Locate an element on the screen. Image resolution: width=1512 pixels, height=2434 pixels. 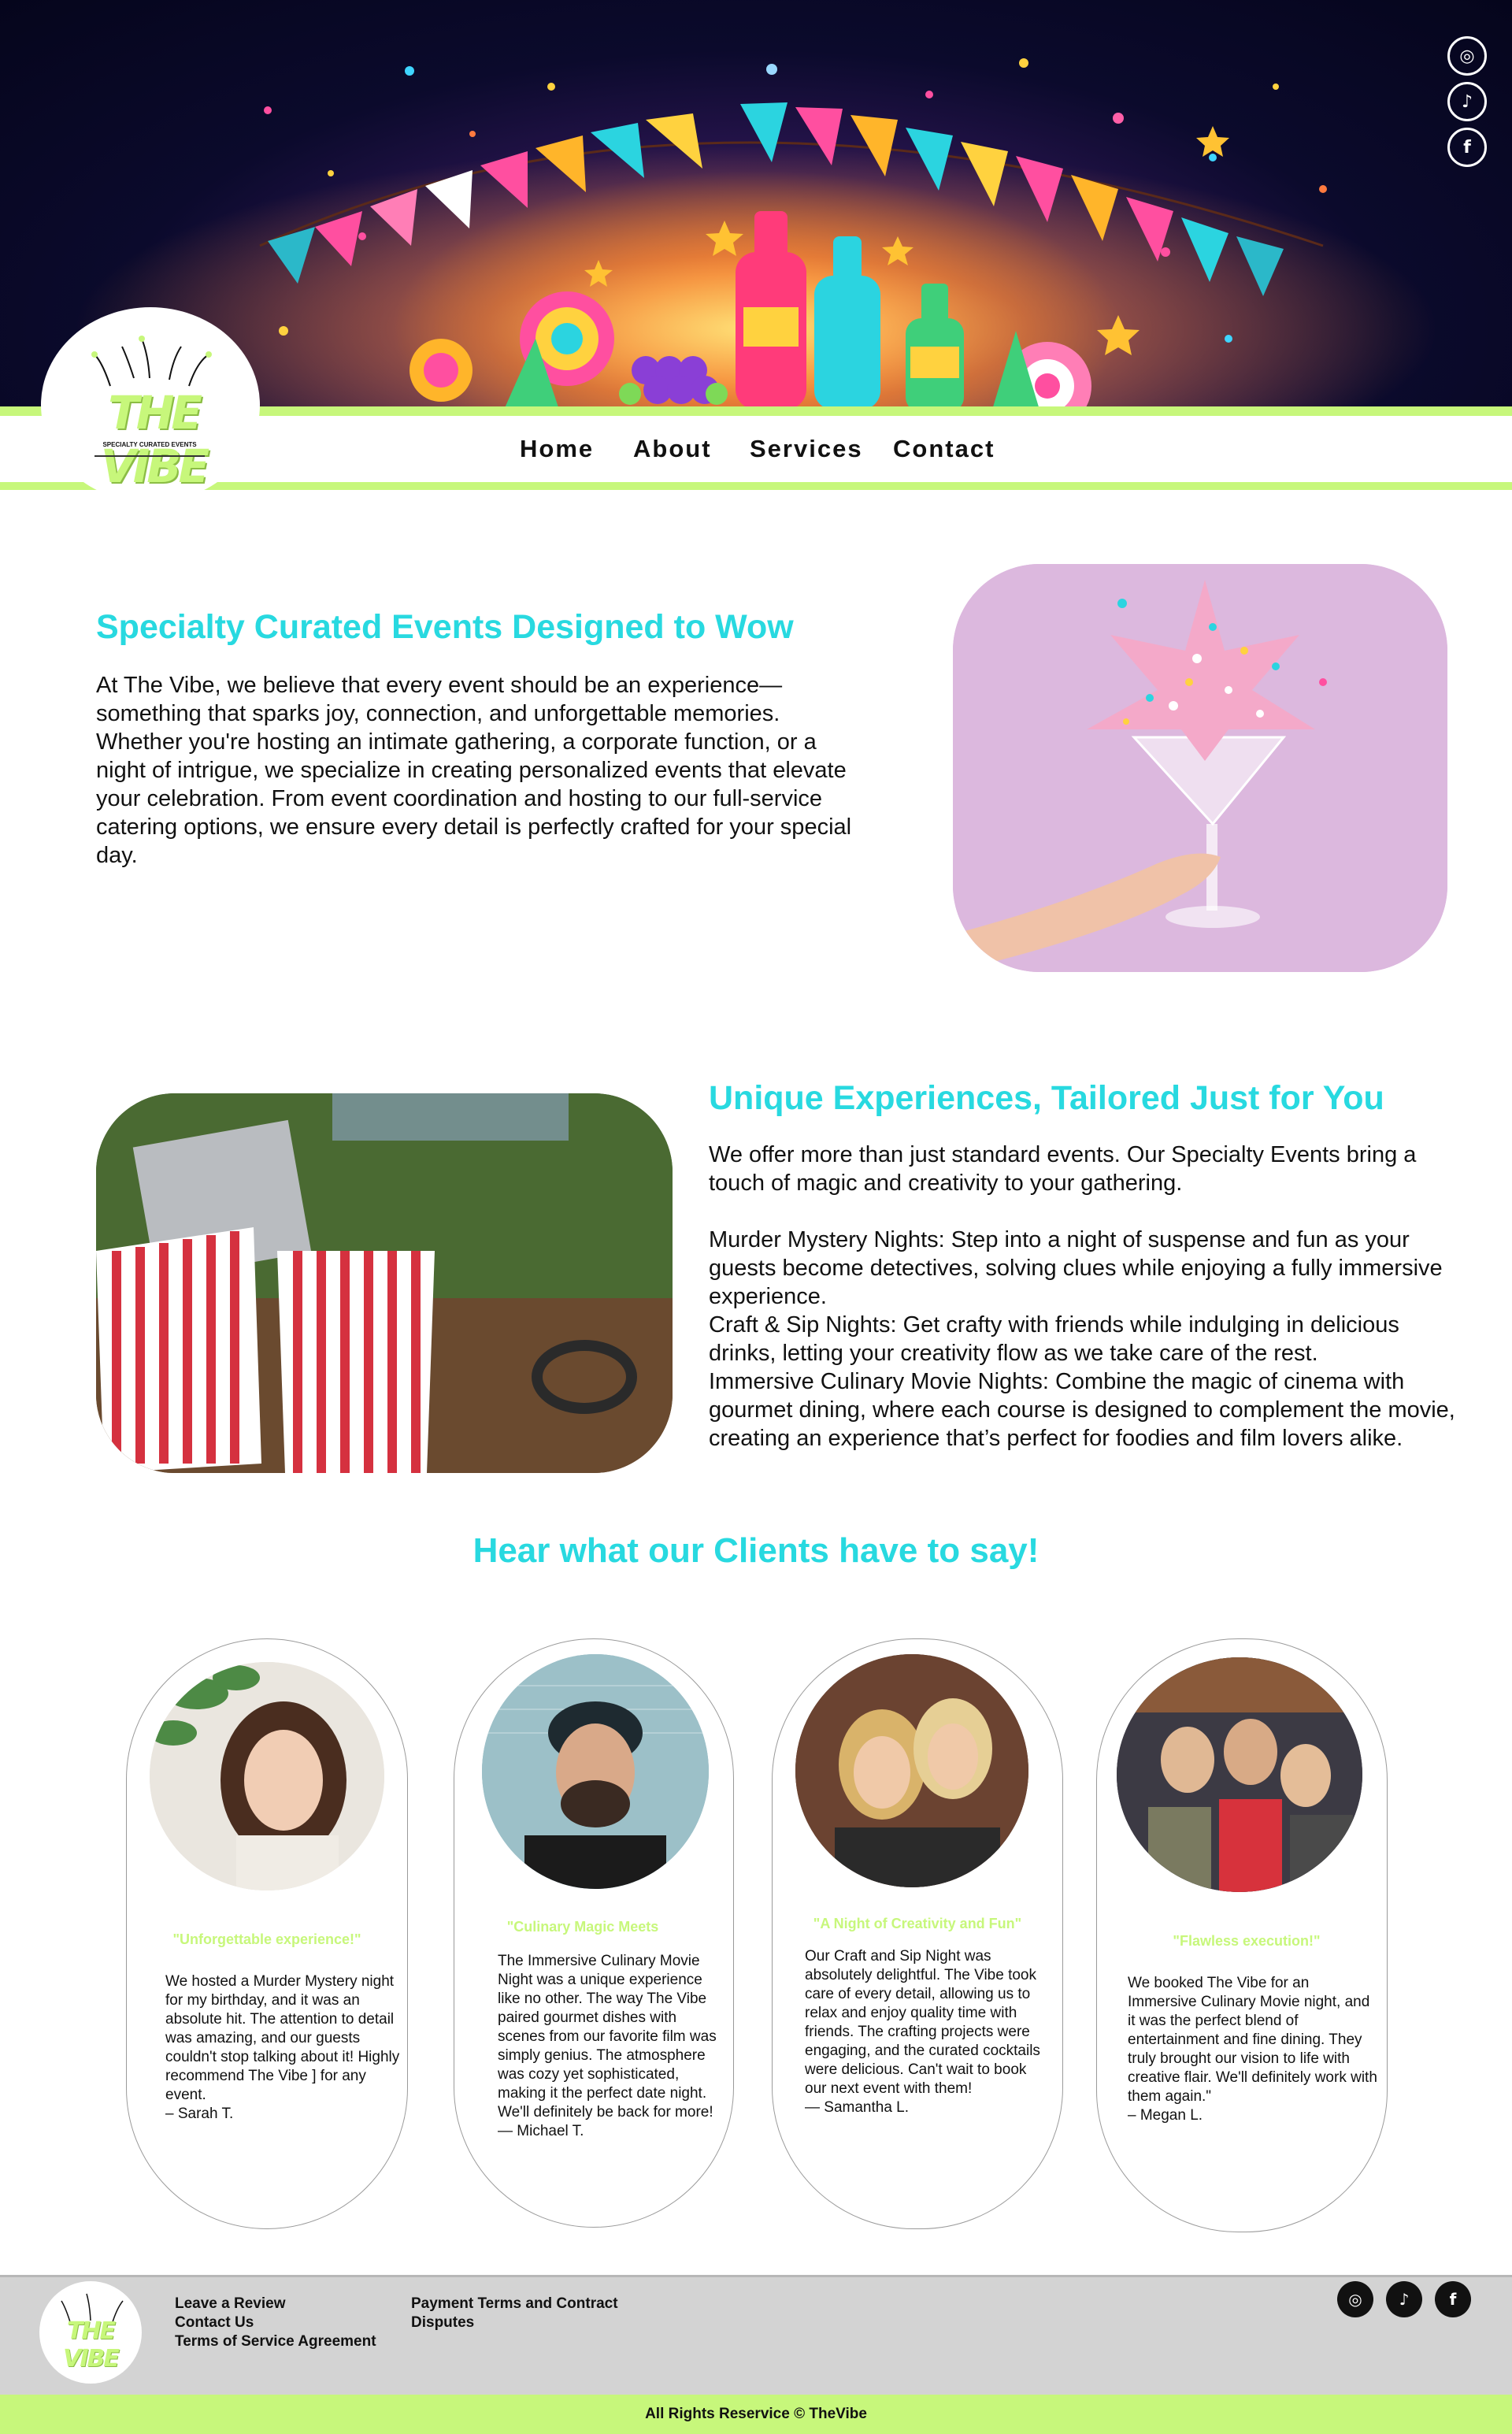
social-links-header: ◎ ♪ f is located at coordinates (1467, 101).